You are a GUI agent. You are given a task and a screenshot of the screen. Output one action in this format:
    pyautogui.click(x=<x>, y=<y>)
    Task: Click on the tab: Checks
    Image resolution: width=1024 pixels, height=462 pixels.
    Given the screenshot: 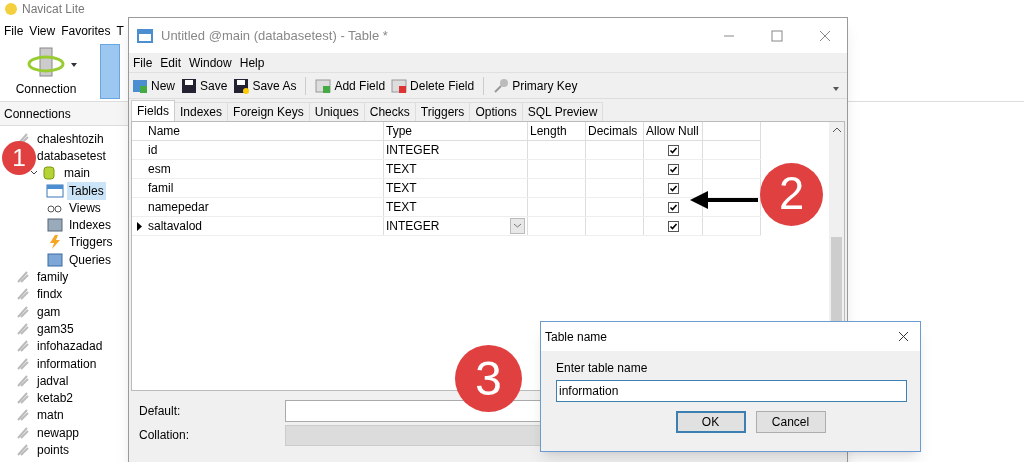 What is the action you would take?
    pyautogui.click(x=390, y=111)
    